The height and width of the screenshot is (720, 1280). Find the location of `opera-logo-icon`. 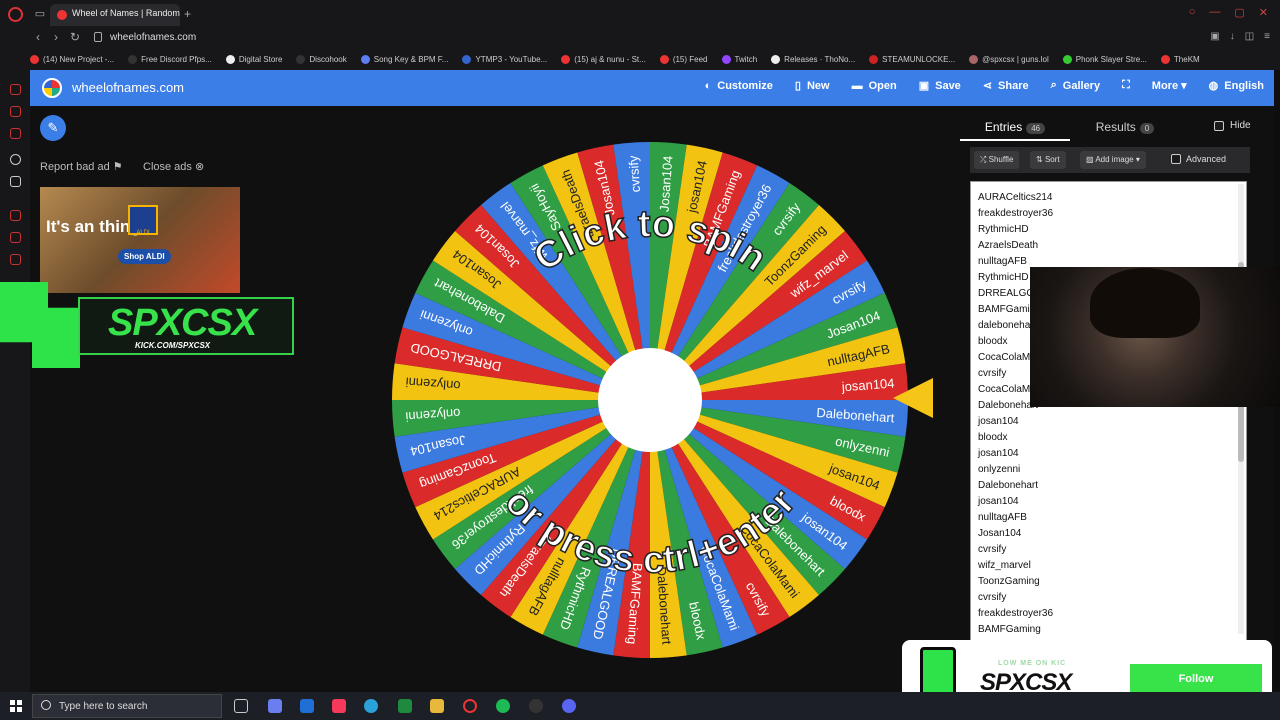

opera-logo-icon is located at coordinates (15, 14).